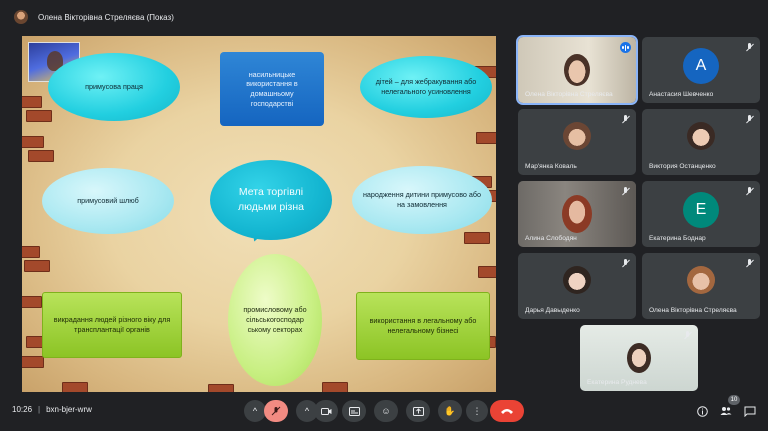  What do you see at coordinates (551, 238) in the screenshot?
I see `participant-name: Алина Слободян` at bounding box center [551, 238].